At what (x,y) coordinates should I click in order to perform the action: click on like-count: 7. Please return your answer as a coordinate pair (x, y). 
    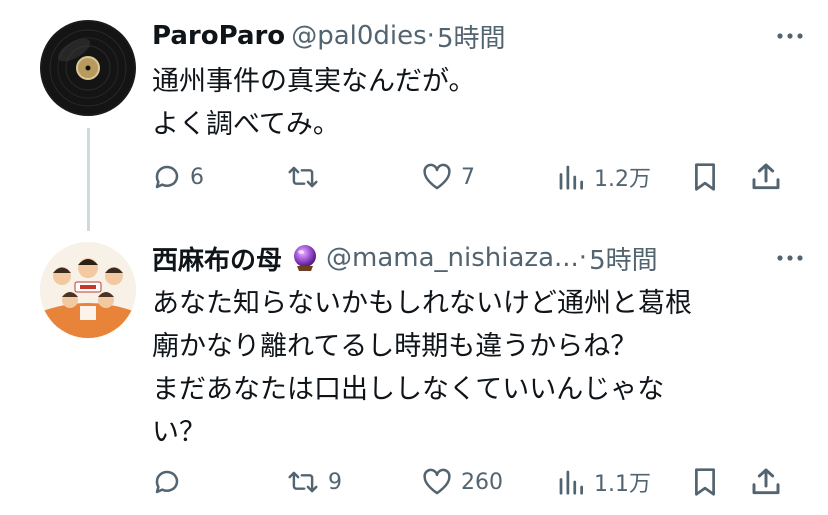
    Looking at the image, I should click on (468, 177).